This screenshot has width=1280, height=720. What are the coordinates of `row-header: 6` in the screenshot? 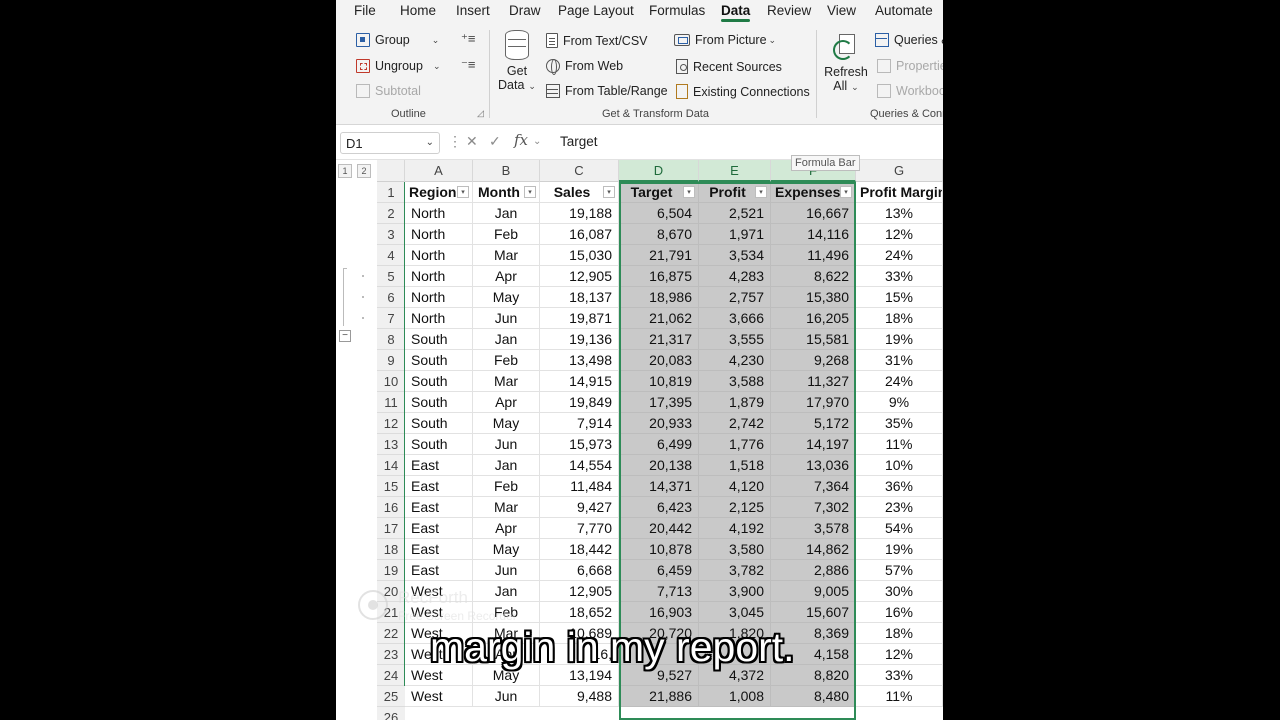 It's located at (391, 297).